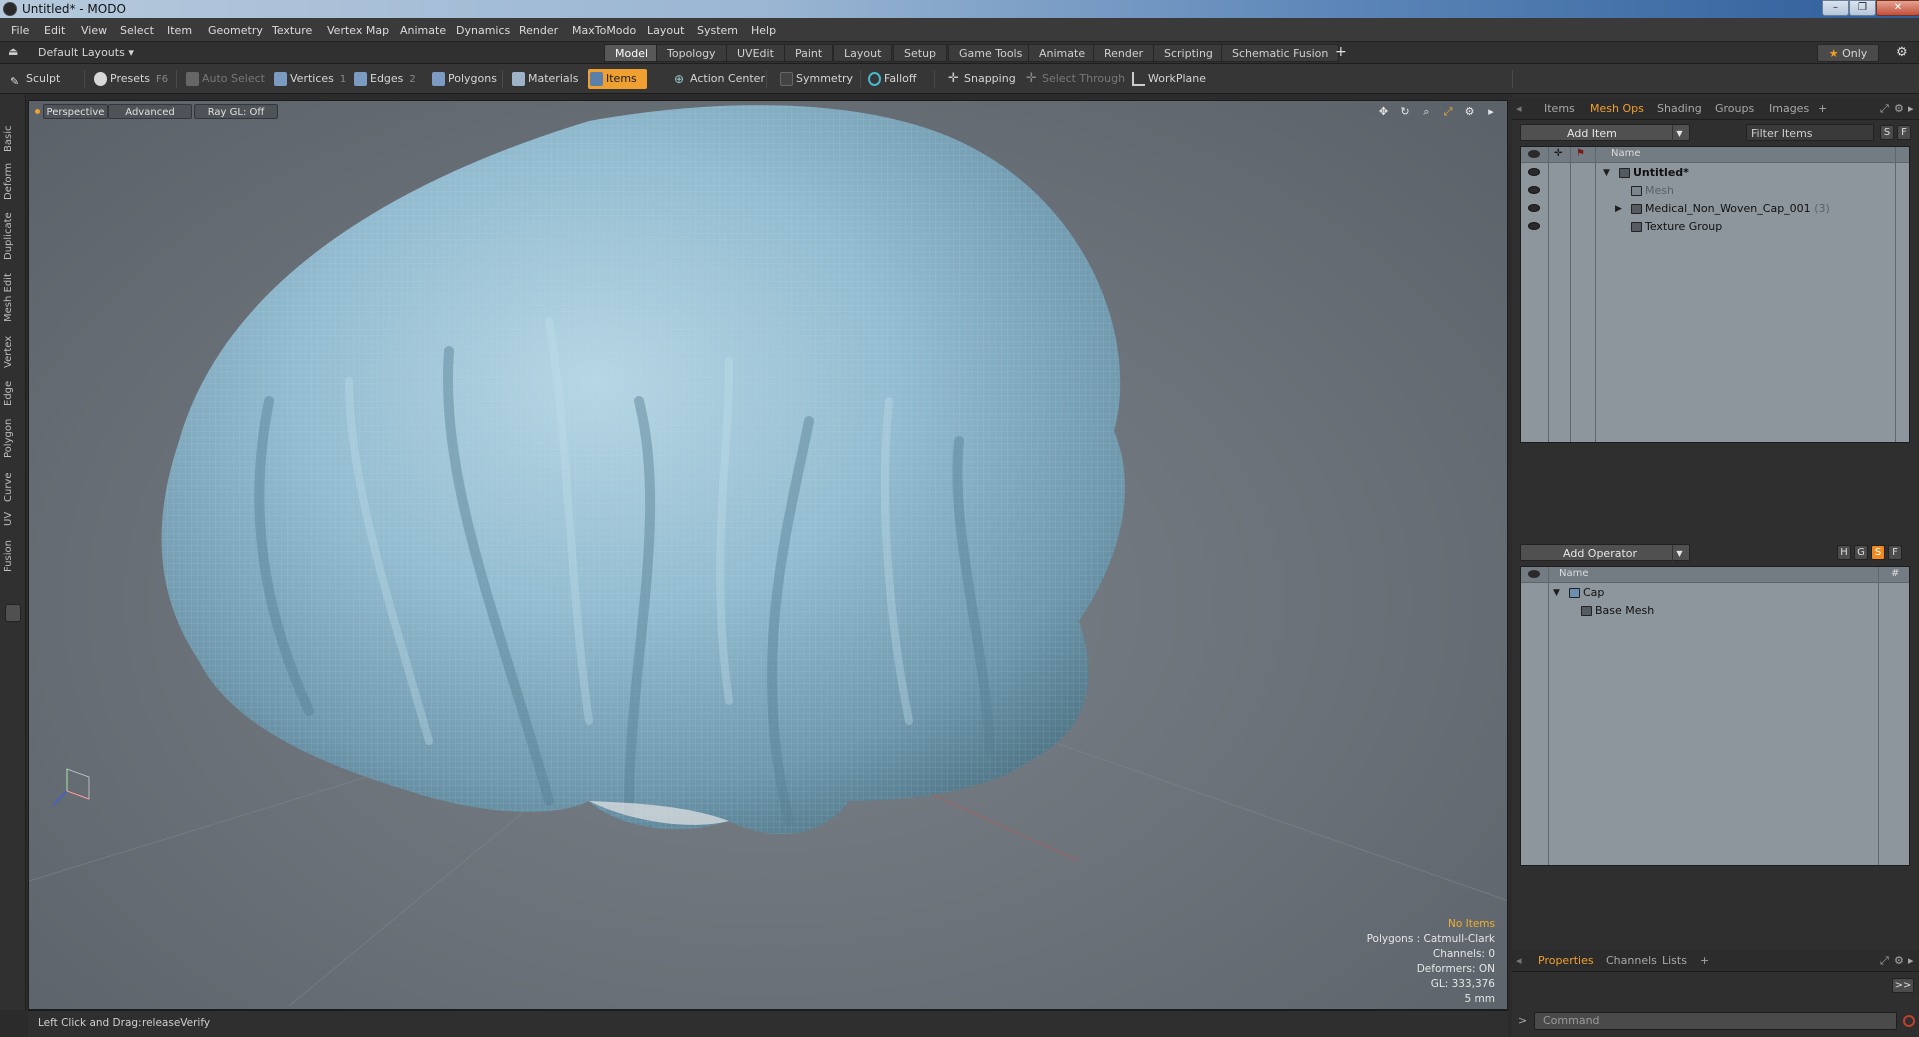 The image size is (1919, 1037). What do you see at coordinates (1566, 960) in the screenshot?
I see `tab-properties: Properties` at bounding box center [1566, 960].